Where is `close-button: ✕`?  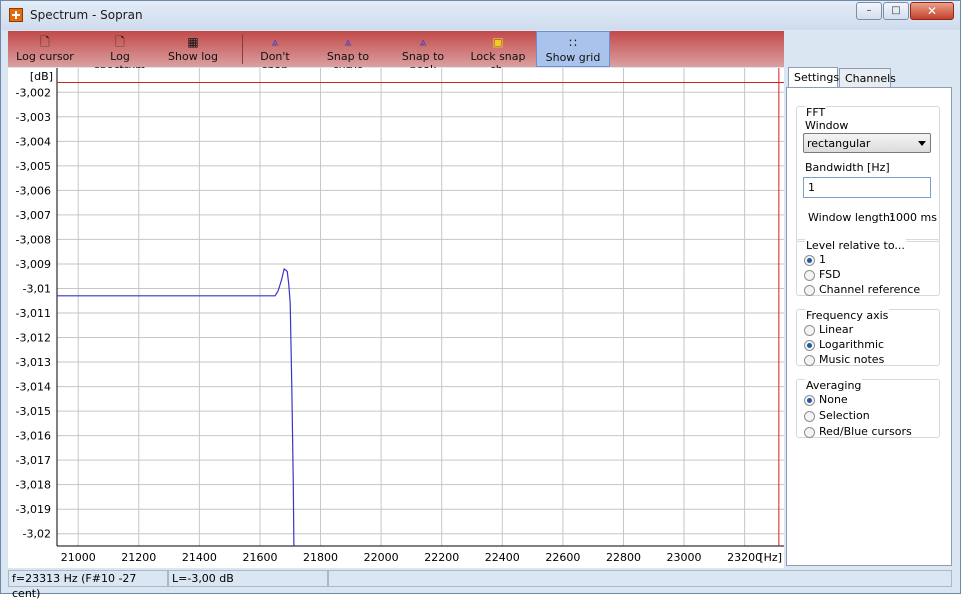 close-button: ✕ is located at coordinates (932, 11).